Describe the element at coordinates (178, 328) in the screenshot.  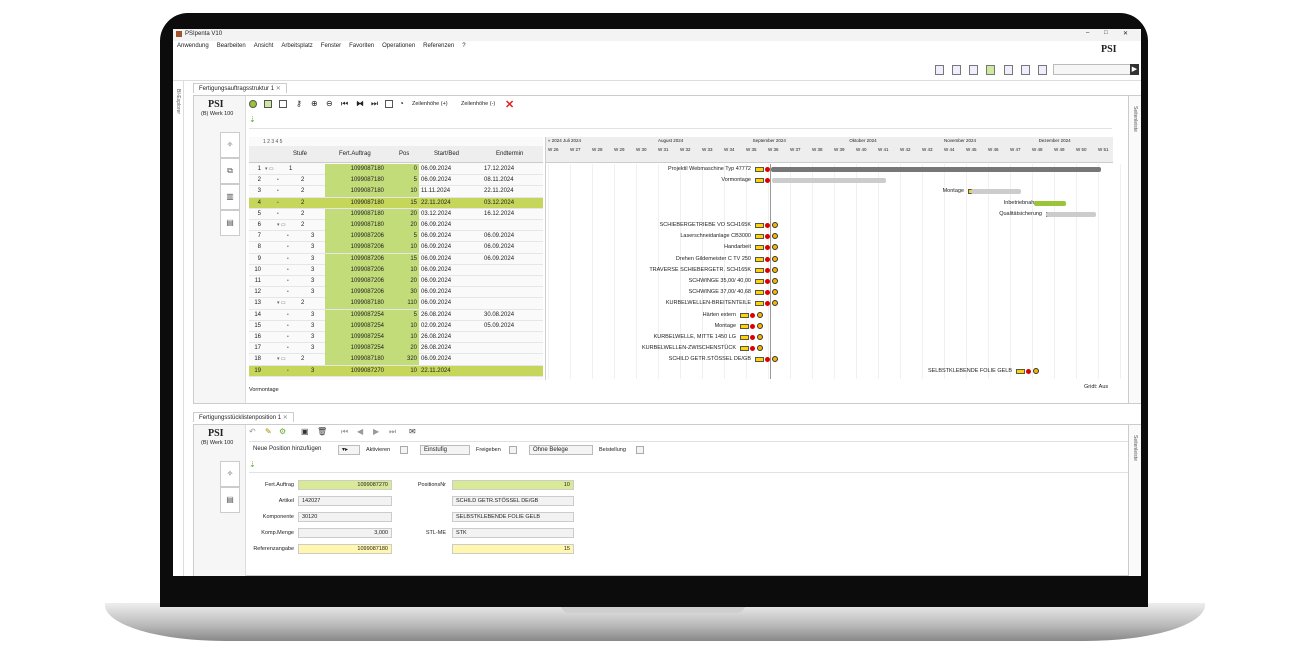
I see `bi-explorer-strip: BI-Explorer` at that location.